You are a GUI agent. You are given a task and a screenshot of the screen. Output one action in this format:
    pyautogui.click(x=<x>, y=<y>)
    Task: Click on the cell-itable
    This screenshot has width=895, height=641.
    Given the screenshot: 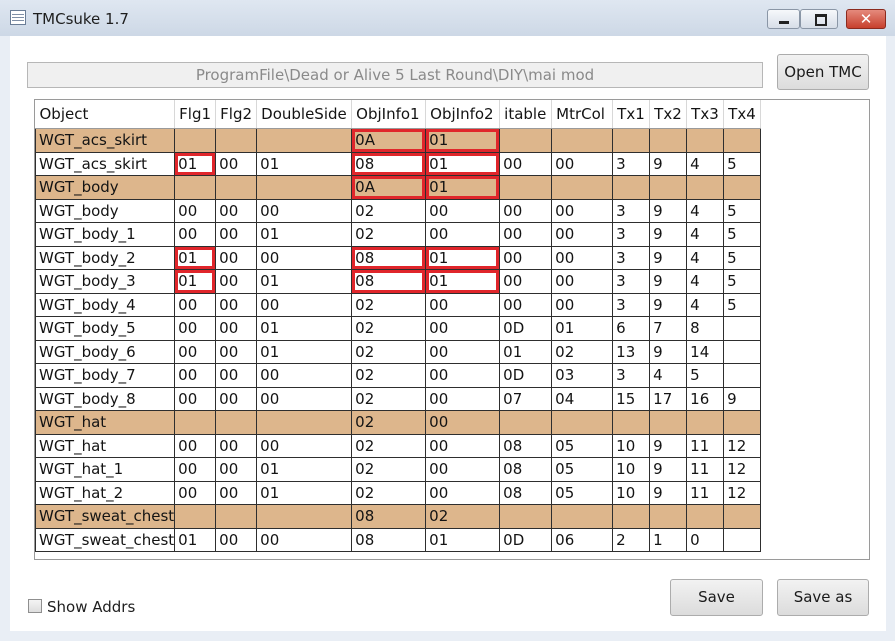 What is the action you would take?
    pyautogui.click(x=526, y=516)
    